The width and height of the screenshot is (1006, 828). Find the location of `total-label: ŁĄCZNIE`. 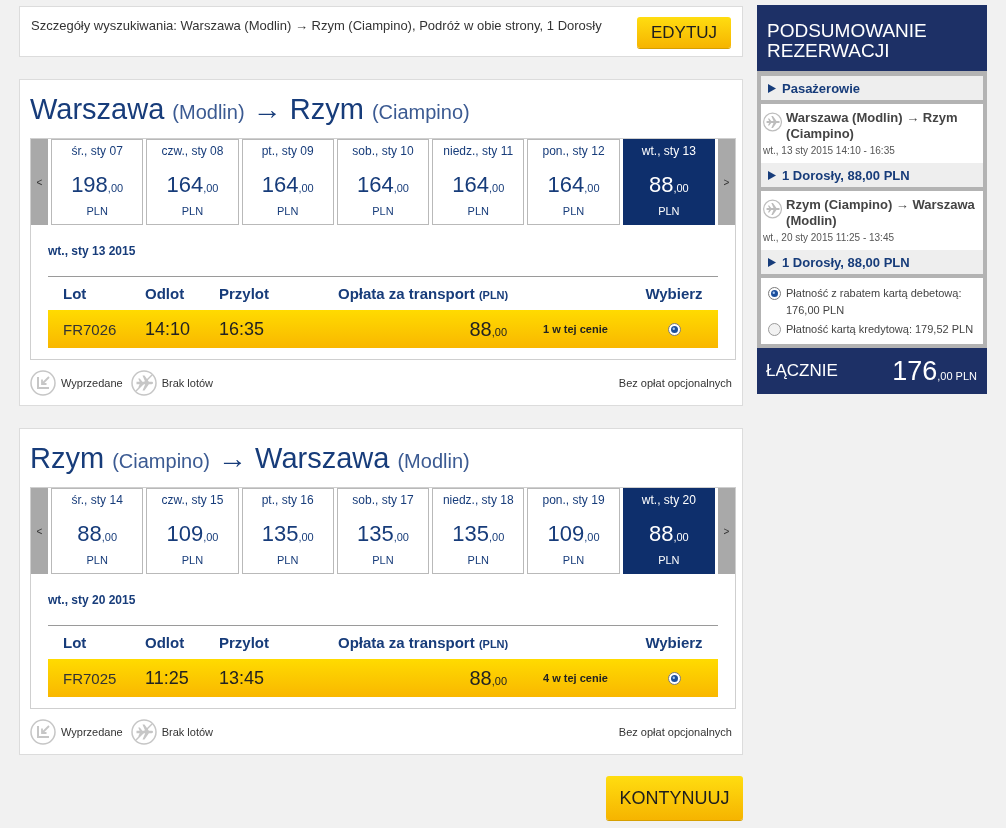

total-label: ŁĄCZNIE is located at coordinates (802, 371).